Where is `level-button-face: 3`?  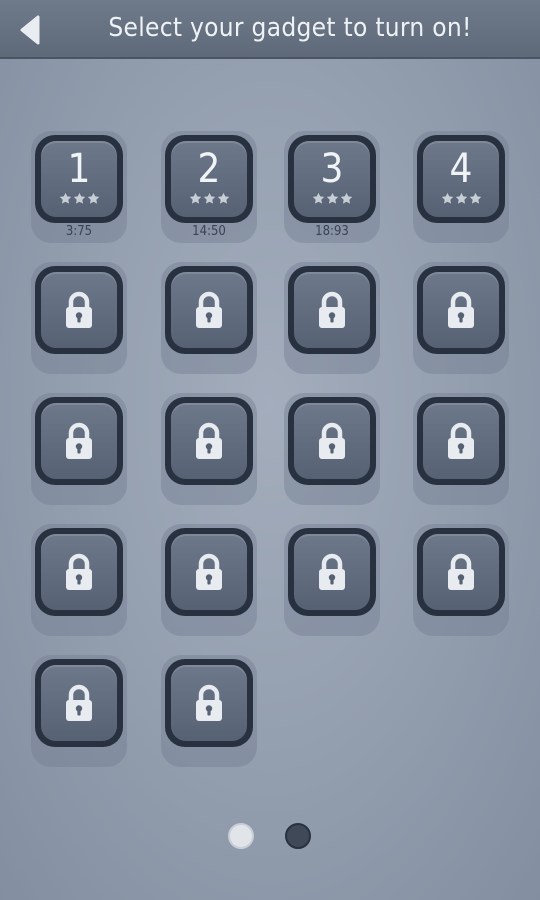
level-button-face: 3 is located at coordinates (332, 179).